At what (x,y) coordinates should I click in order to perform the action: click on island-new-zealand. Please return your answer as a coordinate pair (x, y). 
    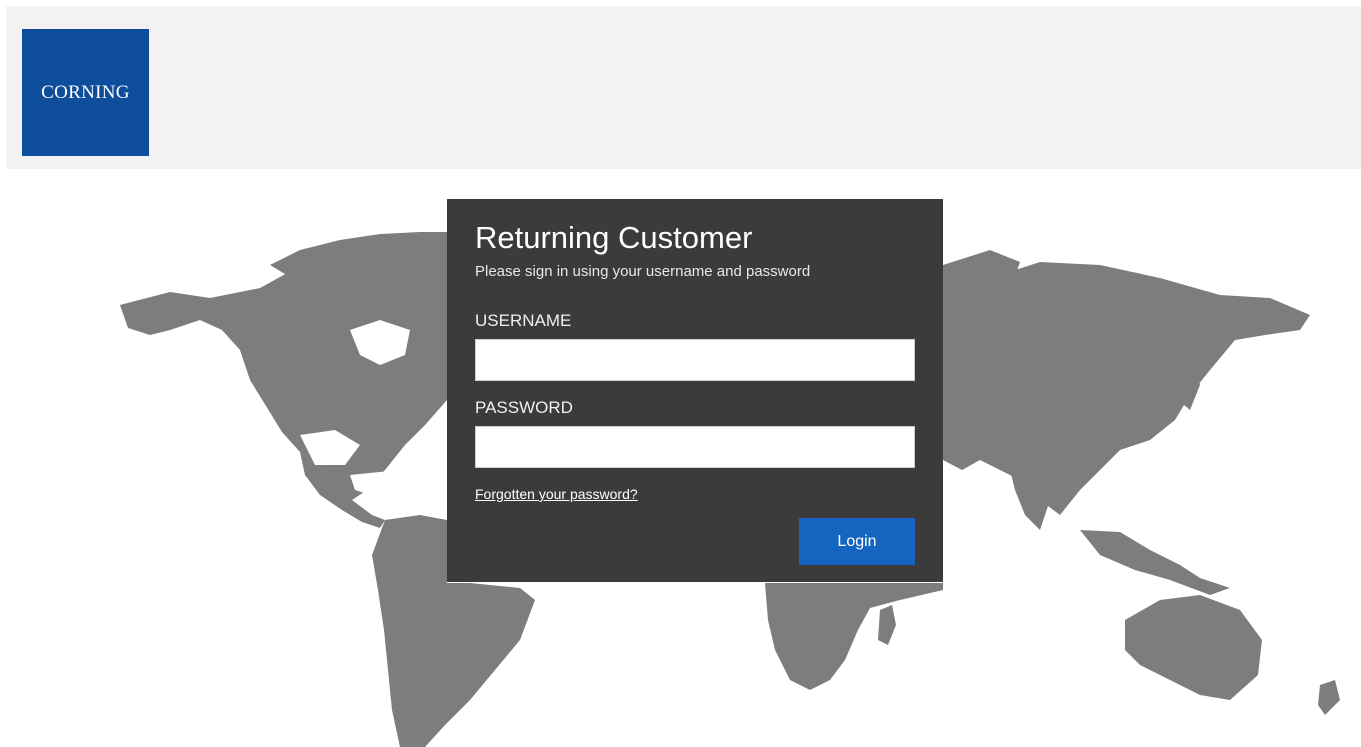
    Looking at the image, I should click on (1329, 697).